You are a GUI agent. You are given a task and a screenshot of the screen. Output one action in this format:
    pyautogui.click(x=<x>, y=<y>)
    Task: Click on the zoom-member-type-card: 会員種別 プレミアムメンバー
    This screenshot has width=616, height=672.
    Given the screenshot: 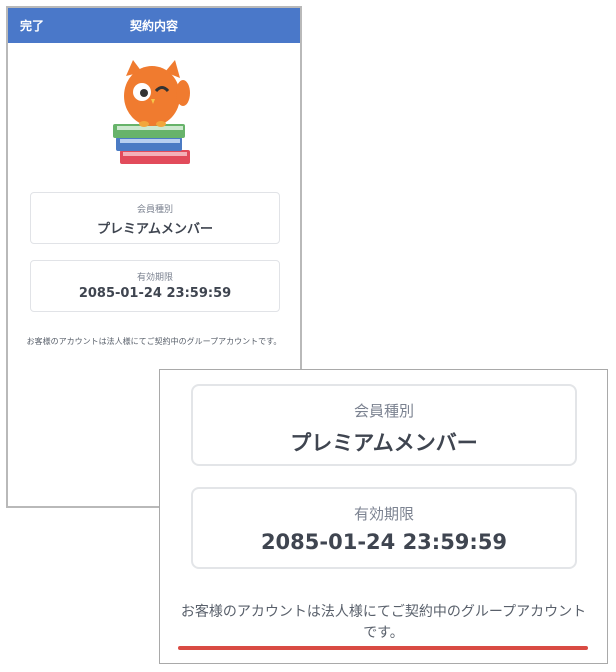 What is the action you would take?
    pyautogui.click(x=384, y=425)
    